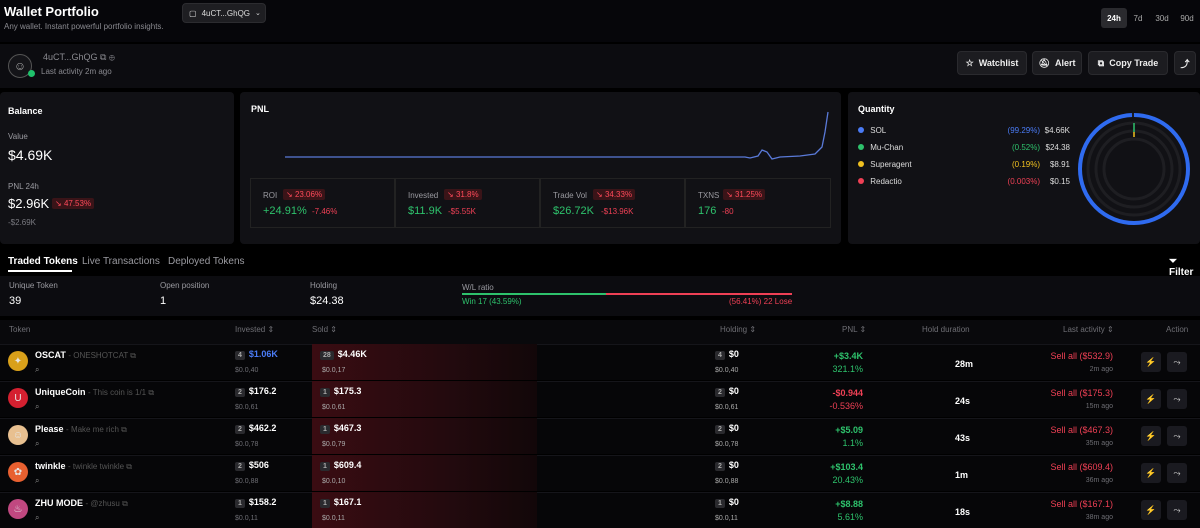  I want to click on stat-trade-vol: Trade Vol ↘ 34.33% $26.72K -$13.96K, so click(612, 203).